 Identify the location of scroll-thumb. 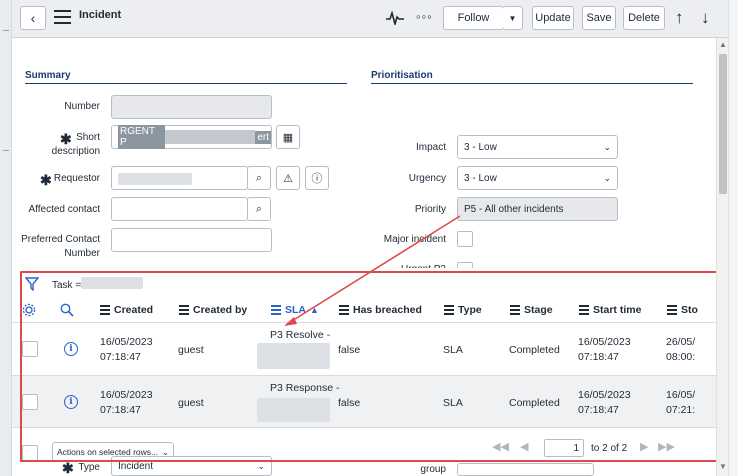
(723, 124).